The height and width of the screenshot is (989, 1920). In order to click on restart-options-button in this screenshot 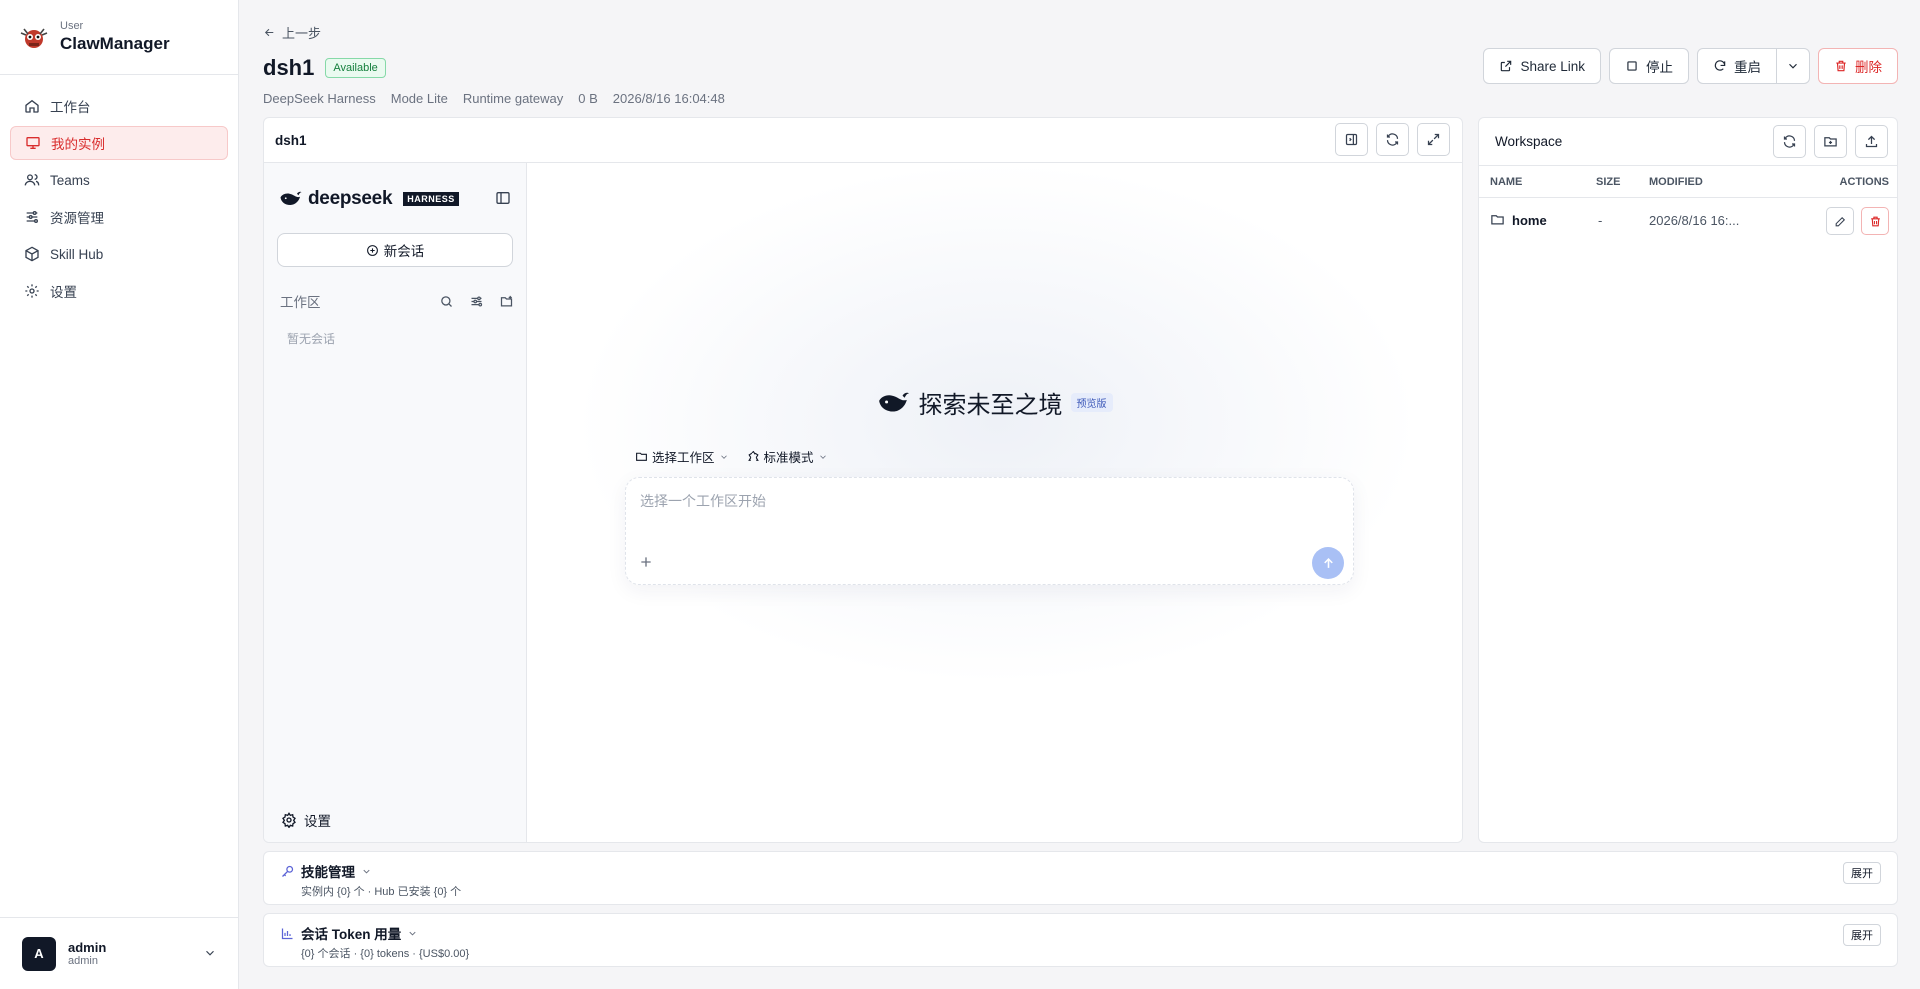, I will do `click(1793, 66)`.